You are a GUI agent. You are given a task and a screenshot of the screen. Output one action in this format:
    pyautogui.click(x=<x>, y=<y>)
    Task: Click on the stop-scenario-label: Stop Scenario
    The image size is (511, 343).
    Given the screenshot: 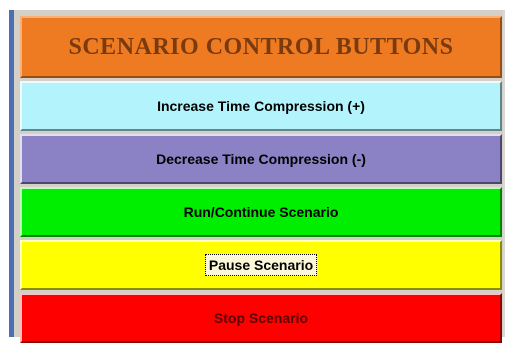 What is the action you would take?
    pyautogui.click(x=261, y=318)
    